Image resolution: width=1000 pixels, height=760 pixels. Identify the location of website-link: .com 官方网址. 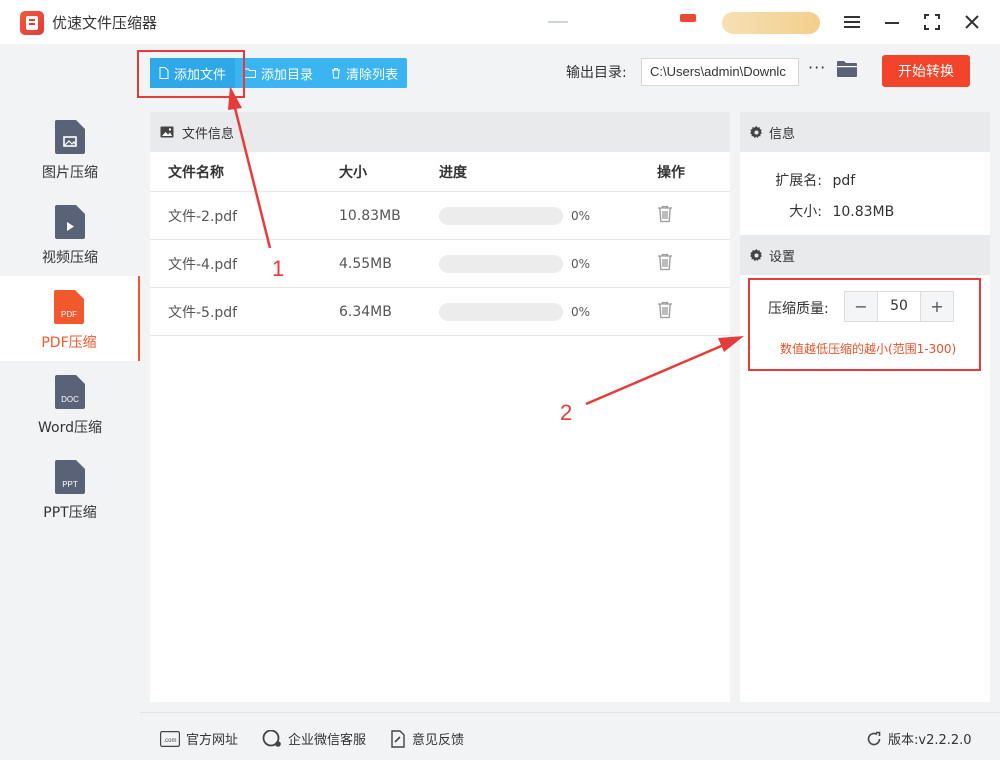
(199, 738).